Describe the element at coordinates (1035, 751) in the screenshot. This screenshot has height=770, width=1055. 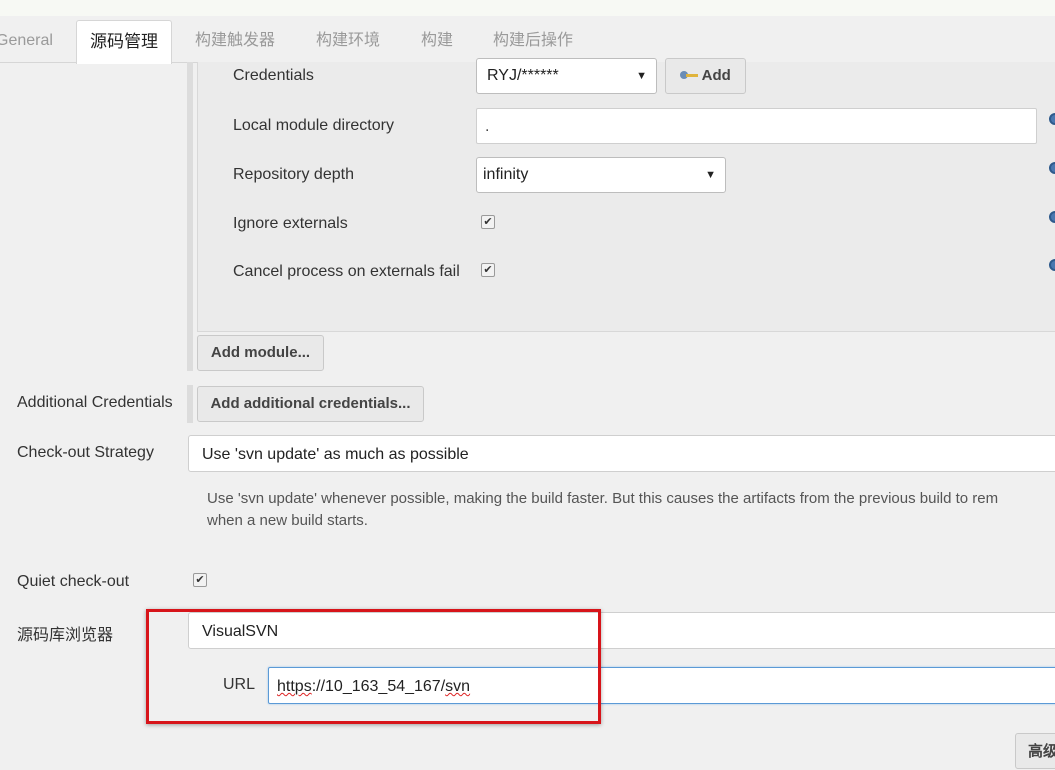
I see `advanced-button: 高级` at that location.